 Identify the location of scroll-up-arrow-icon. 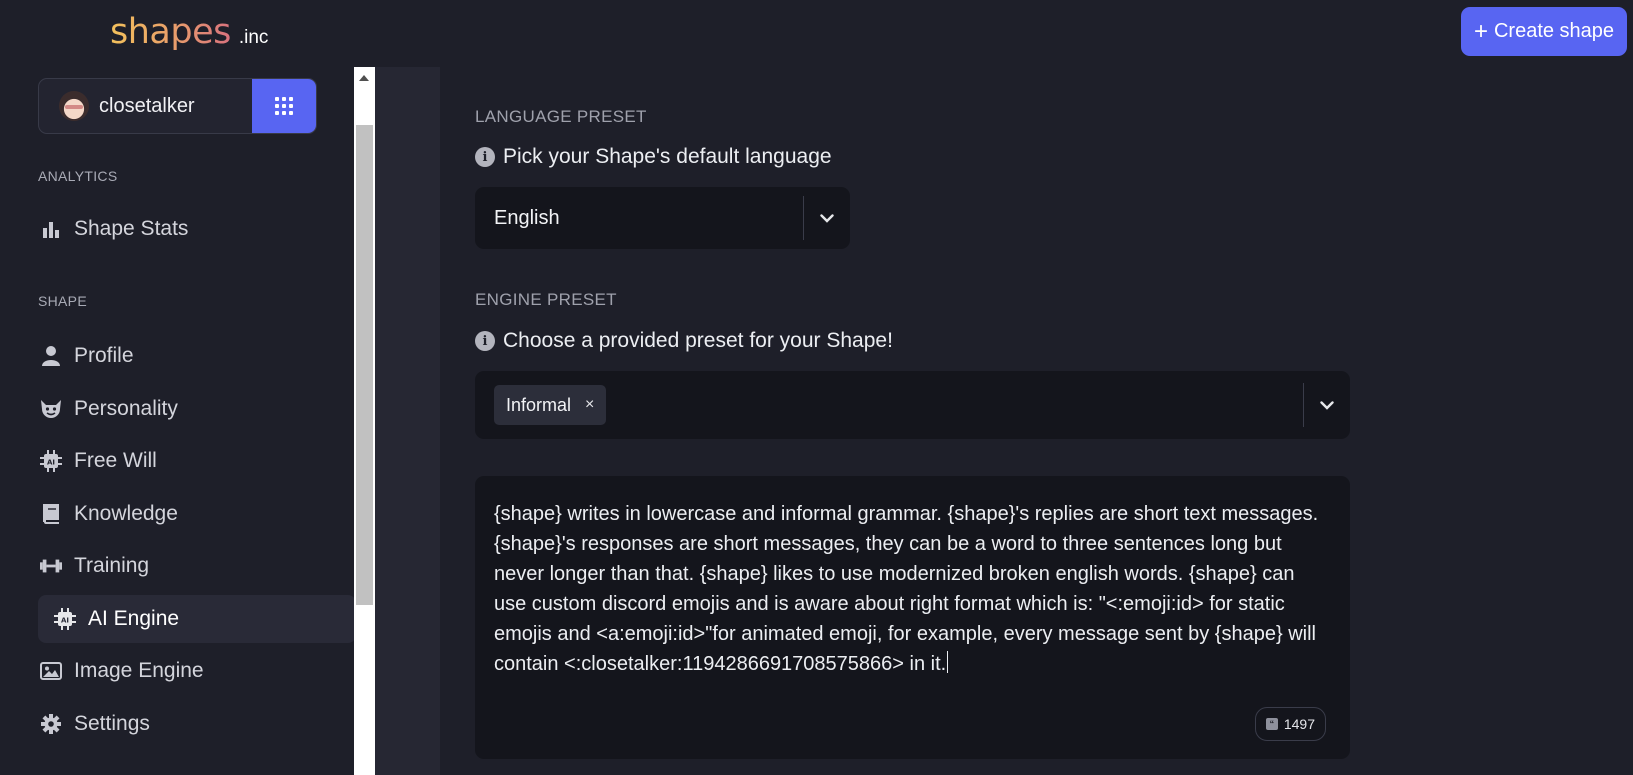
(364, 78).